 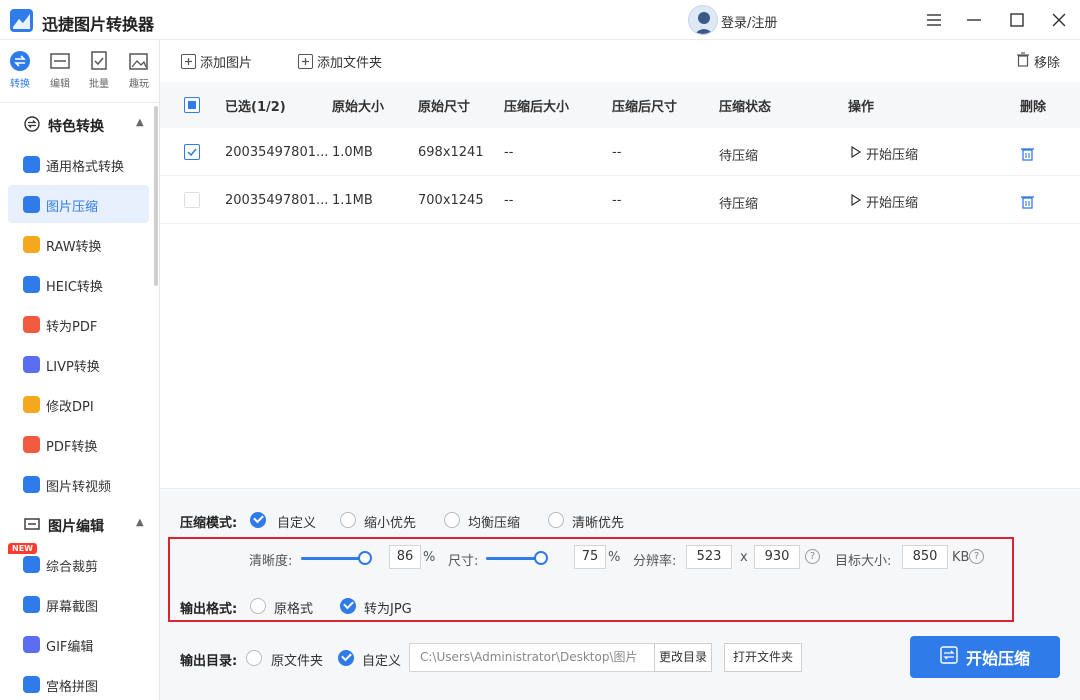 I want to click on user-avatar-icon, so click(x=703, y=20).